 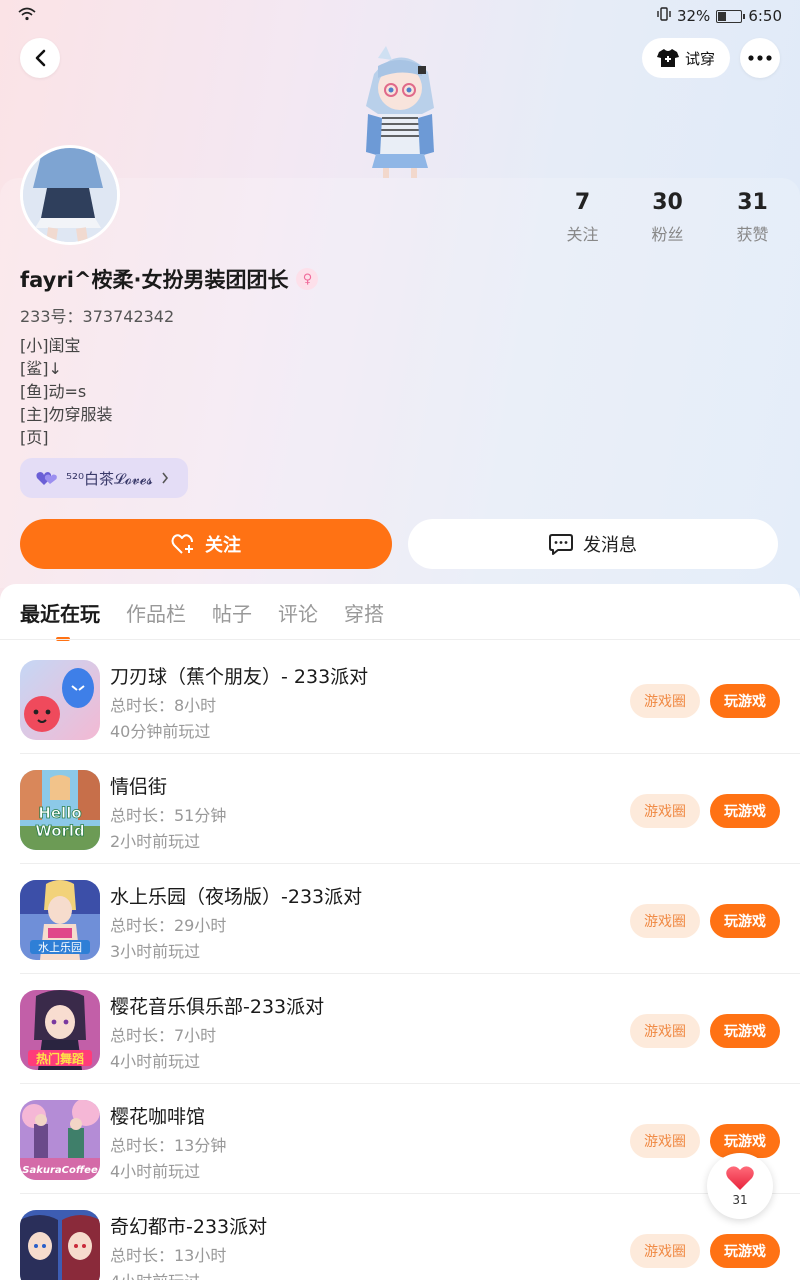 What do you see at coordinates (66, 414) in the screenshot?
I see `bio-line: [主]勿穿服装` at bounding box center [66, 414].